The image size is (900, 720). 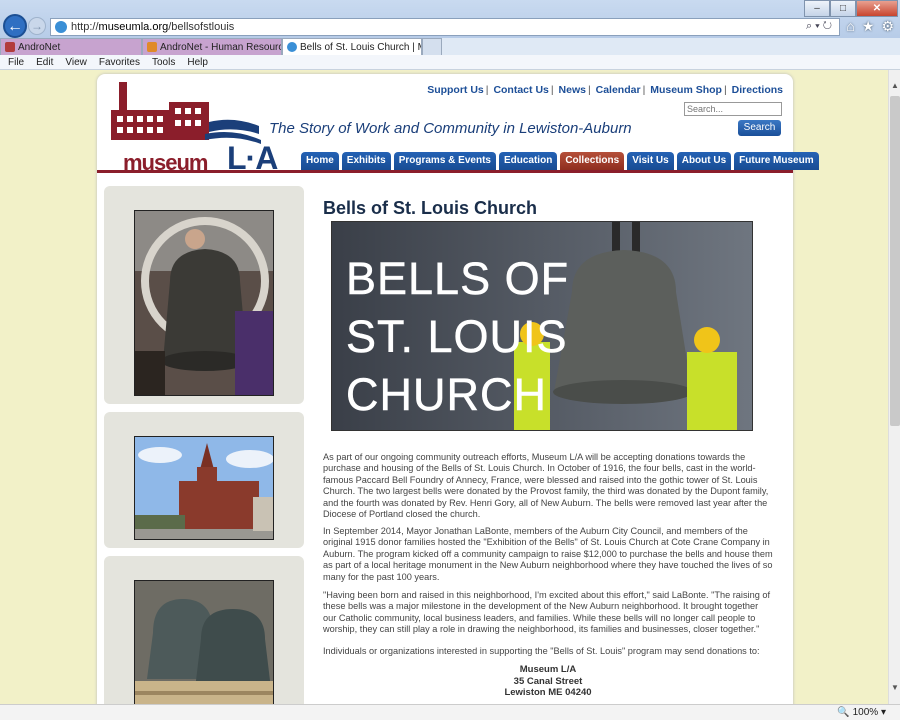 What do you see at coordinates (37, 26) in the screenshot?
I see `forward-button: →` at bounding box center [37, 26].